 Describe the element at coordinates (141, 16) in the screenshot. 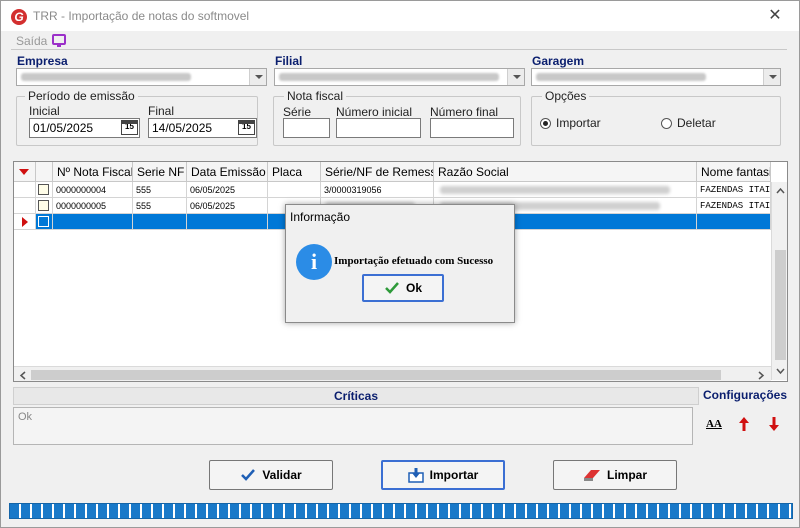

I see `window-title: TRR - Importação de notas do softmovel` at that location.